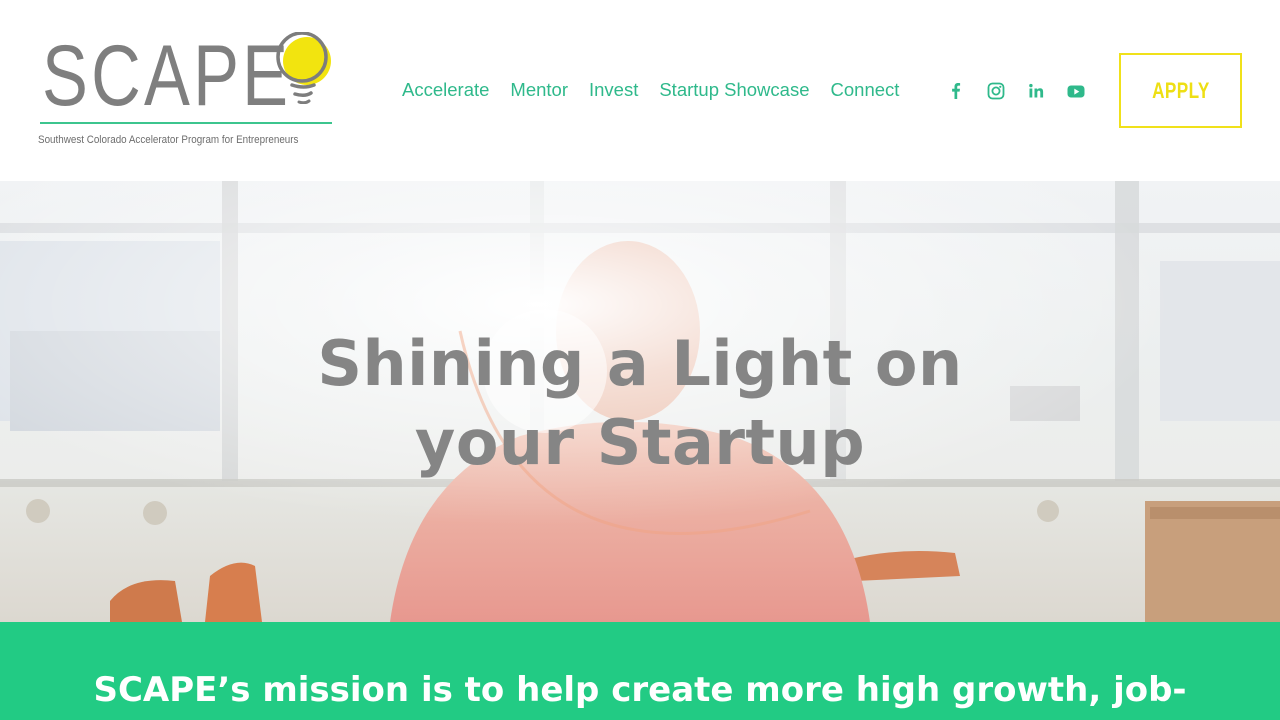  I want to click on hero-title-line2: your Startup, so click(640, 442).